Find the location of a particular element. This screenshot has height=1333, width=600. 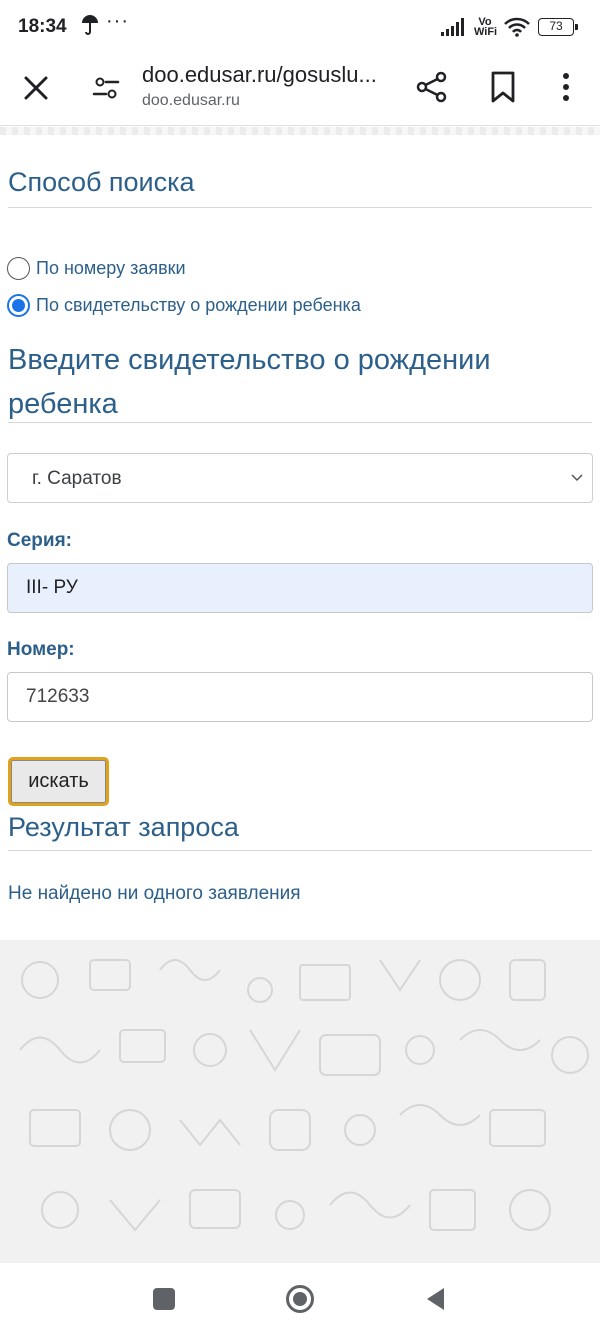

radio-label-certificate: По свидетельству о рождении ребенка is located at coordinates (198, 305).